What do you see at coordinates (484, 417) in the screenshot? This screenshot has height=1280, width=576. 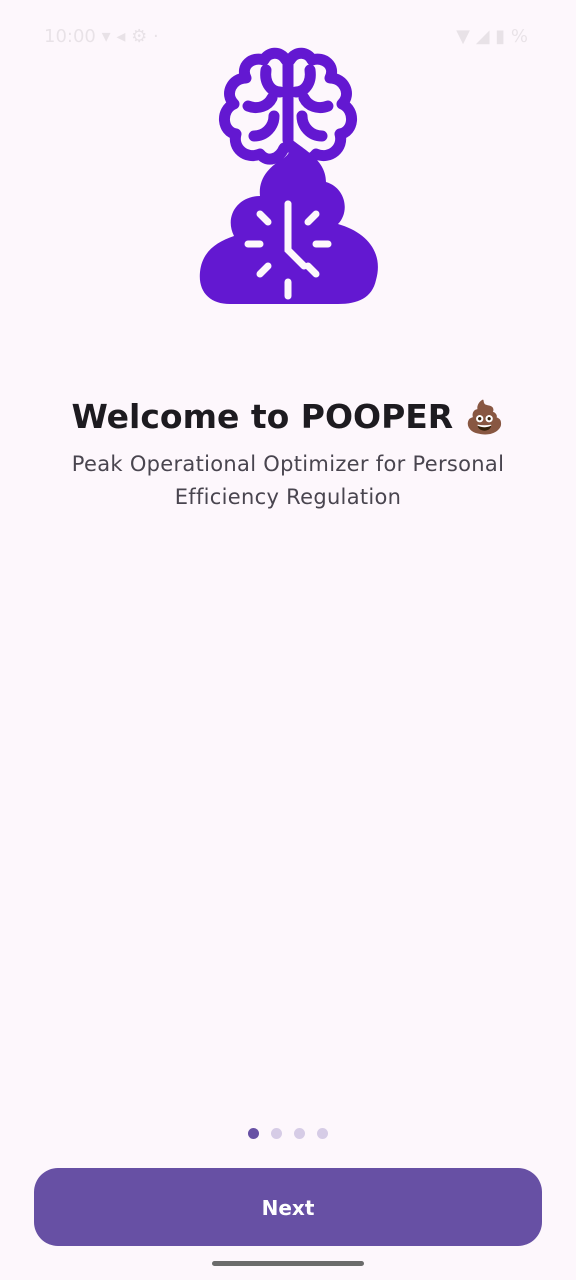 I see `poop-emoji-icon: 💩` at bounding box center [484, 417].